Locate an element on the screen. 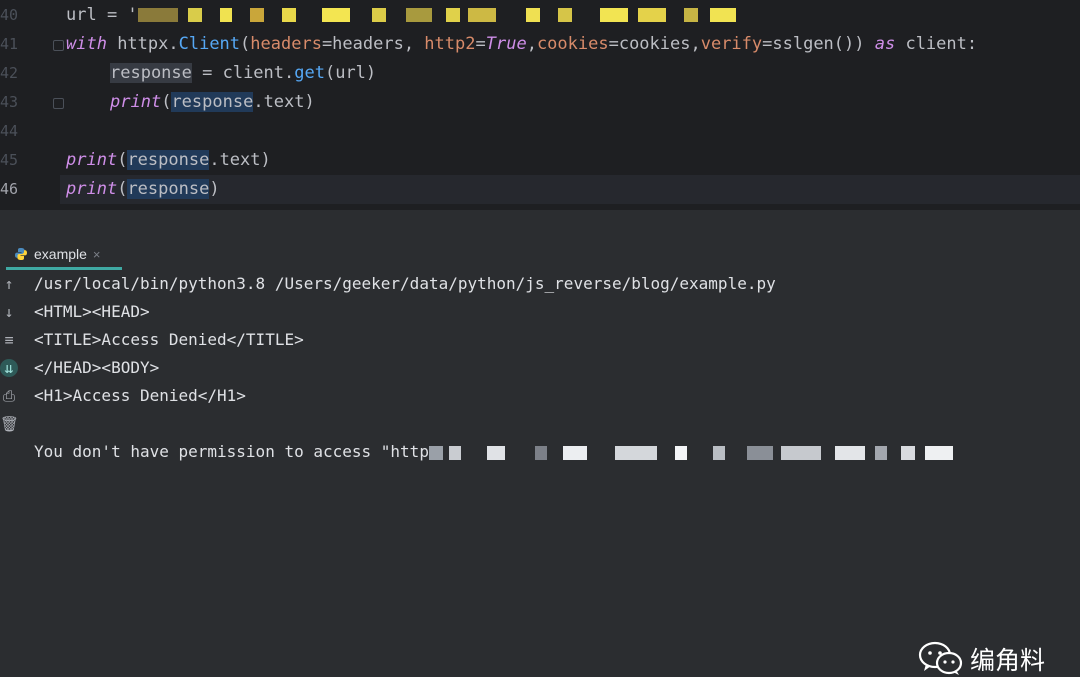  line-number: 41 is located at coordinates (9, 44).